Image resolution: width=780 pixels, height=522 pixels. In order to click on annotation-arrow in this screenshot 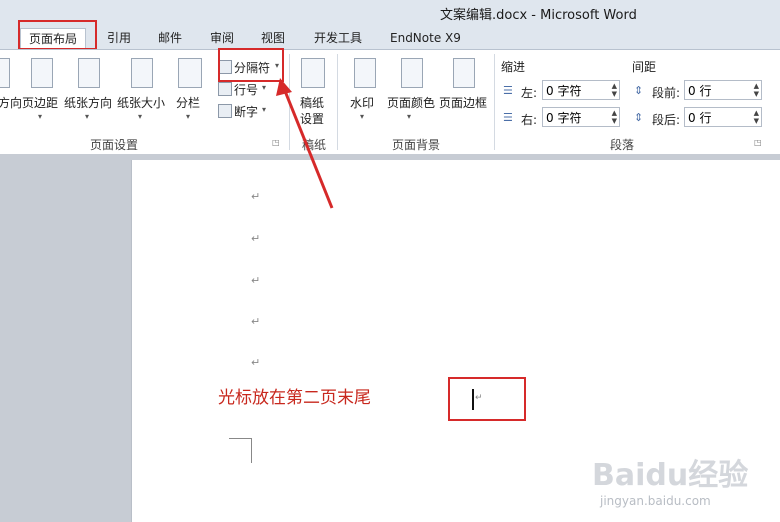, I will do `click(305, 143)`.